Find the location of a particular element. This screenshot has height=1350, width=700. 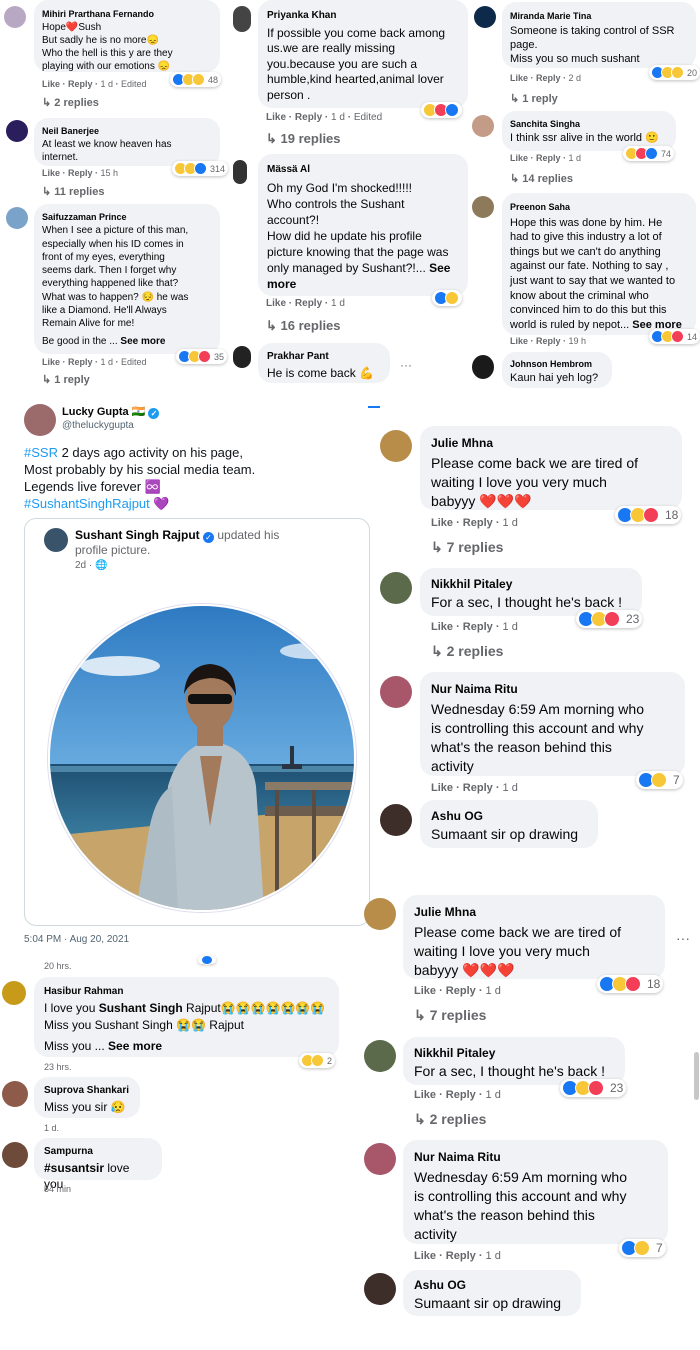

hashtag-link: #SSR is located at coordinates (41, 452).